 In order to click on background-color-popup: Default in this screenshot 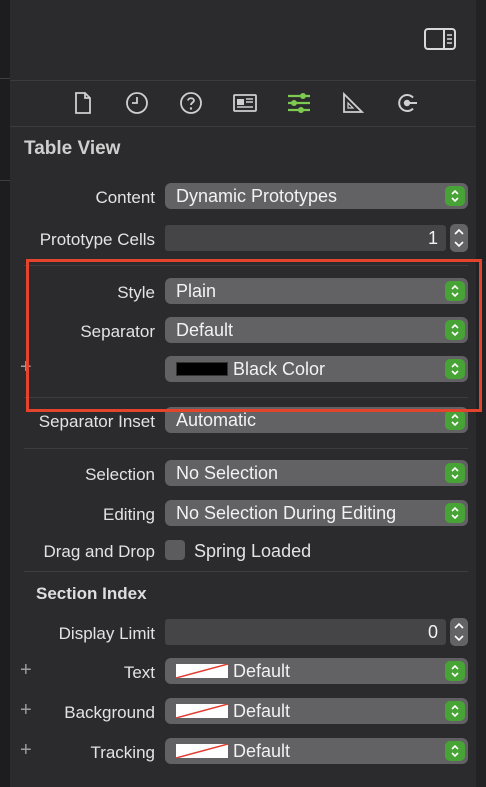, I will do `click(316, 711)`.